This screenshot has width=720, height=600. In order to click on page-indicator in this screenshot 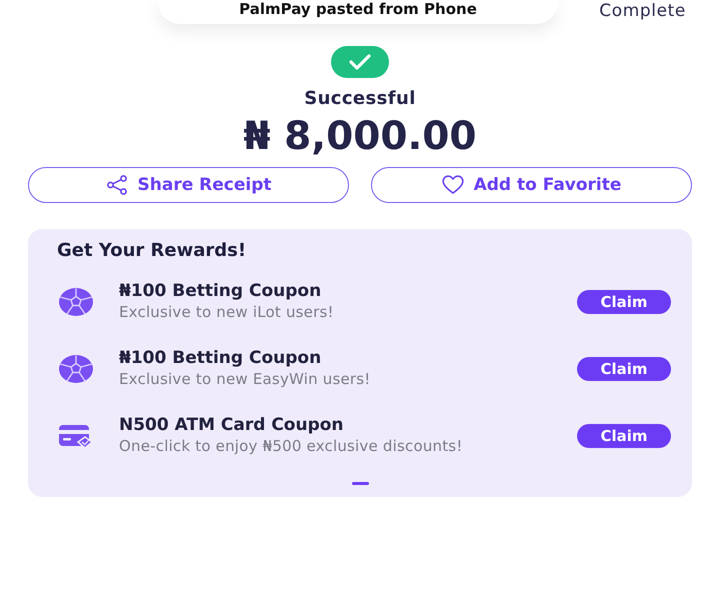, I will do `click(360, 483)`.